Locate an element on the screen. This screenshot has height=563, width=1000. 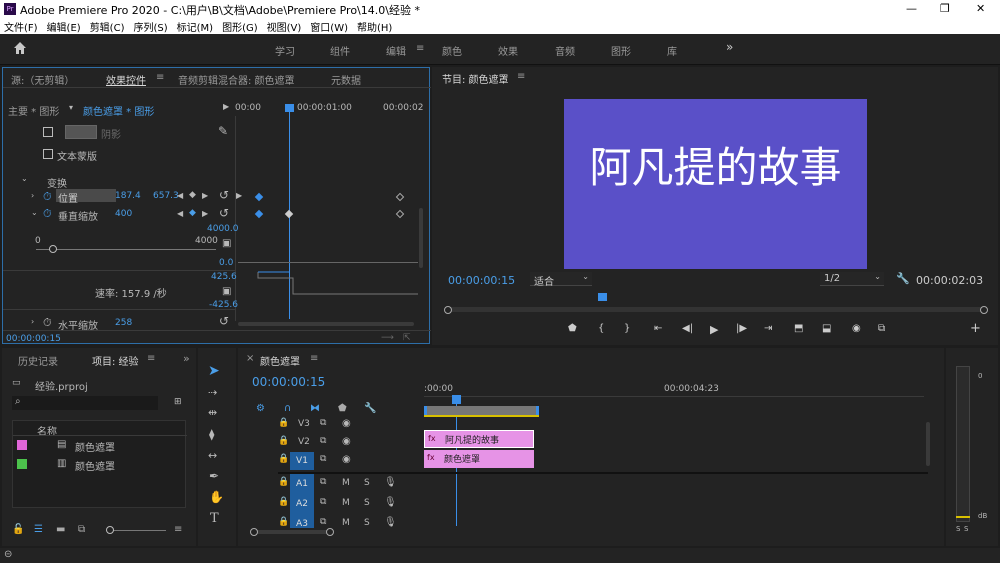
timeline-settings-icon: 🔧 is located at coordinates (370, 408).